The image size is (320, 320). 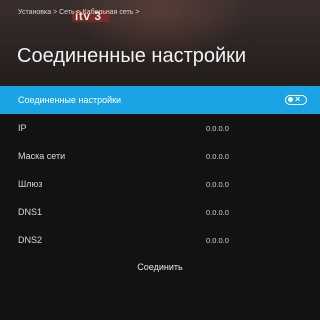 I want to click on connected-settings-label: Соединенные настройки, so click(x=70, y=100).